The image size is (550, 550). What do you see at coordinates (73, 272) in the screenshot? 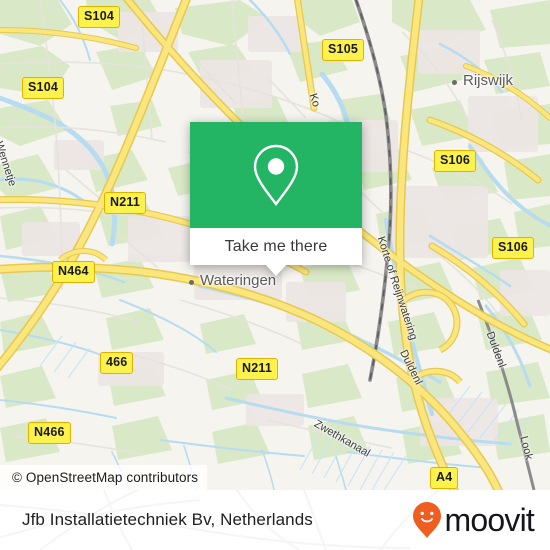
I see `road-shield: N464` at bounding box center [73, 272].